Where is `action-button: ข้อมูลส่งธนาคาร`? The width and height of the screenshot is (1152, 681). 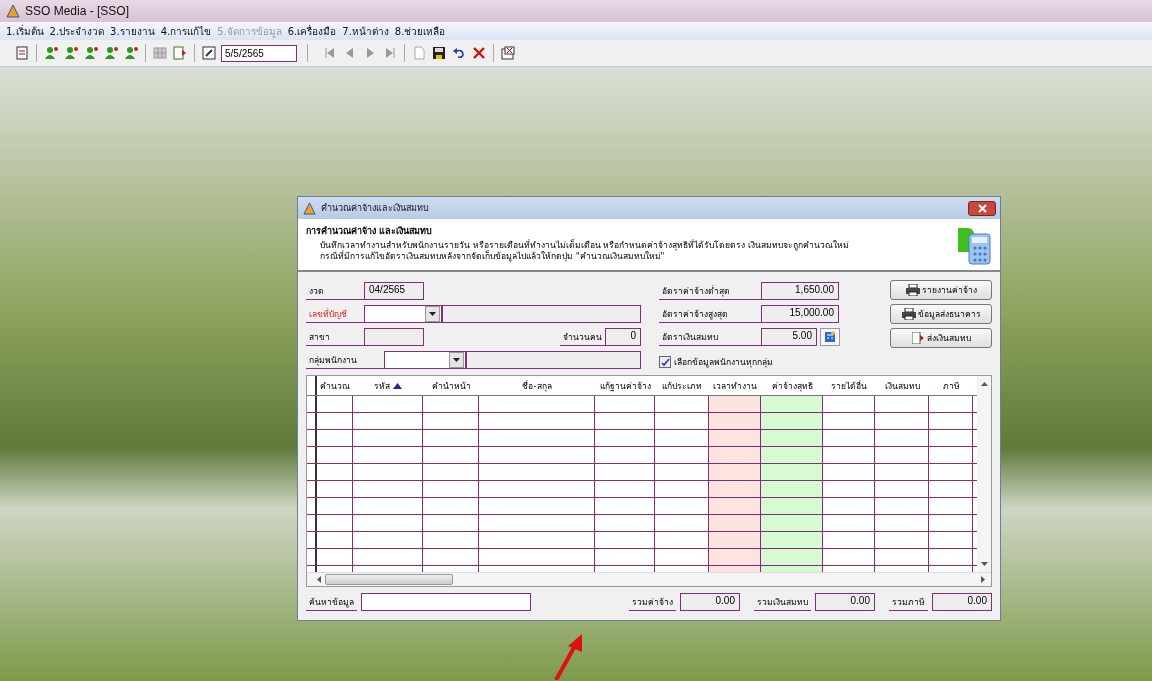
action-button: ข้อมูลส่งธนาคาร is located at coordinates (941, 314).